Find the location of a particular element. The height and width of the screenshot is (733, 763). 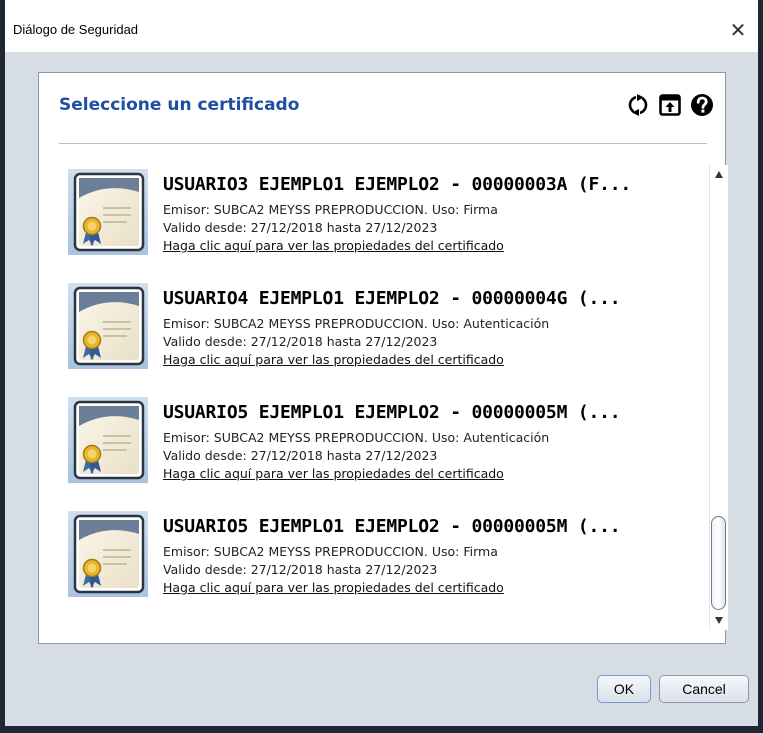

help-icon is located at coordinates (702, 105).